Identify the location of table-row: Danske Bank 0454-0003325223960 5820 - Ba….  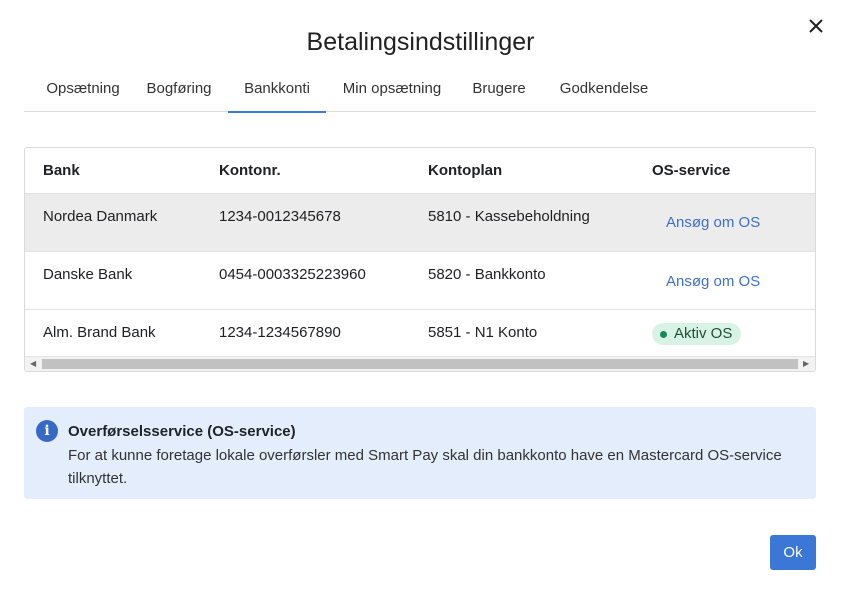
(420, 281).